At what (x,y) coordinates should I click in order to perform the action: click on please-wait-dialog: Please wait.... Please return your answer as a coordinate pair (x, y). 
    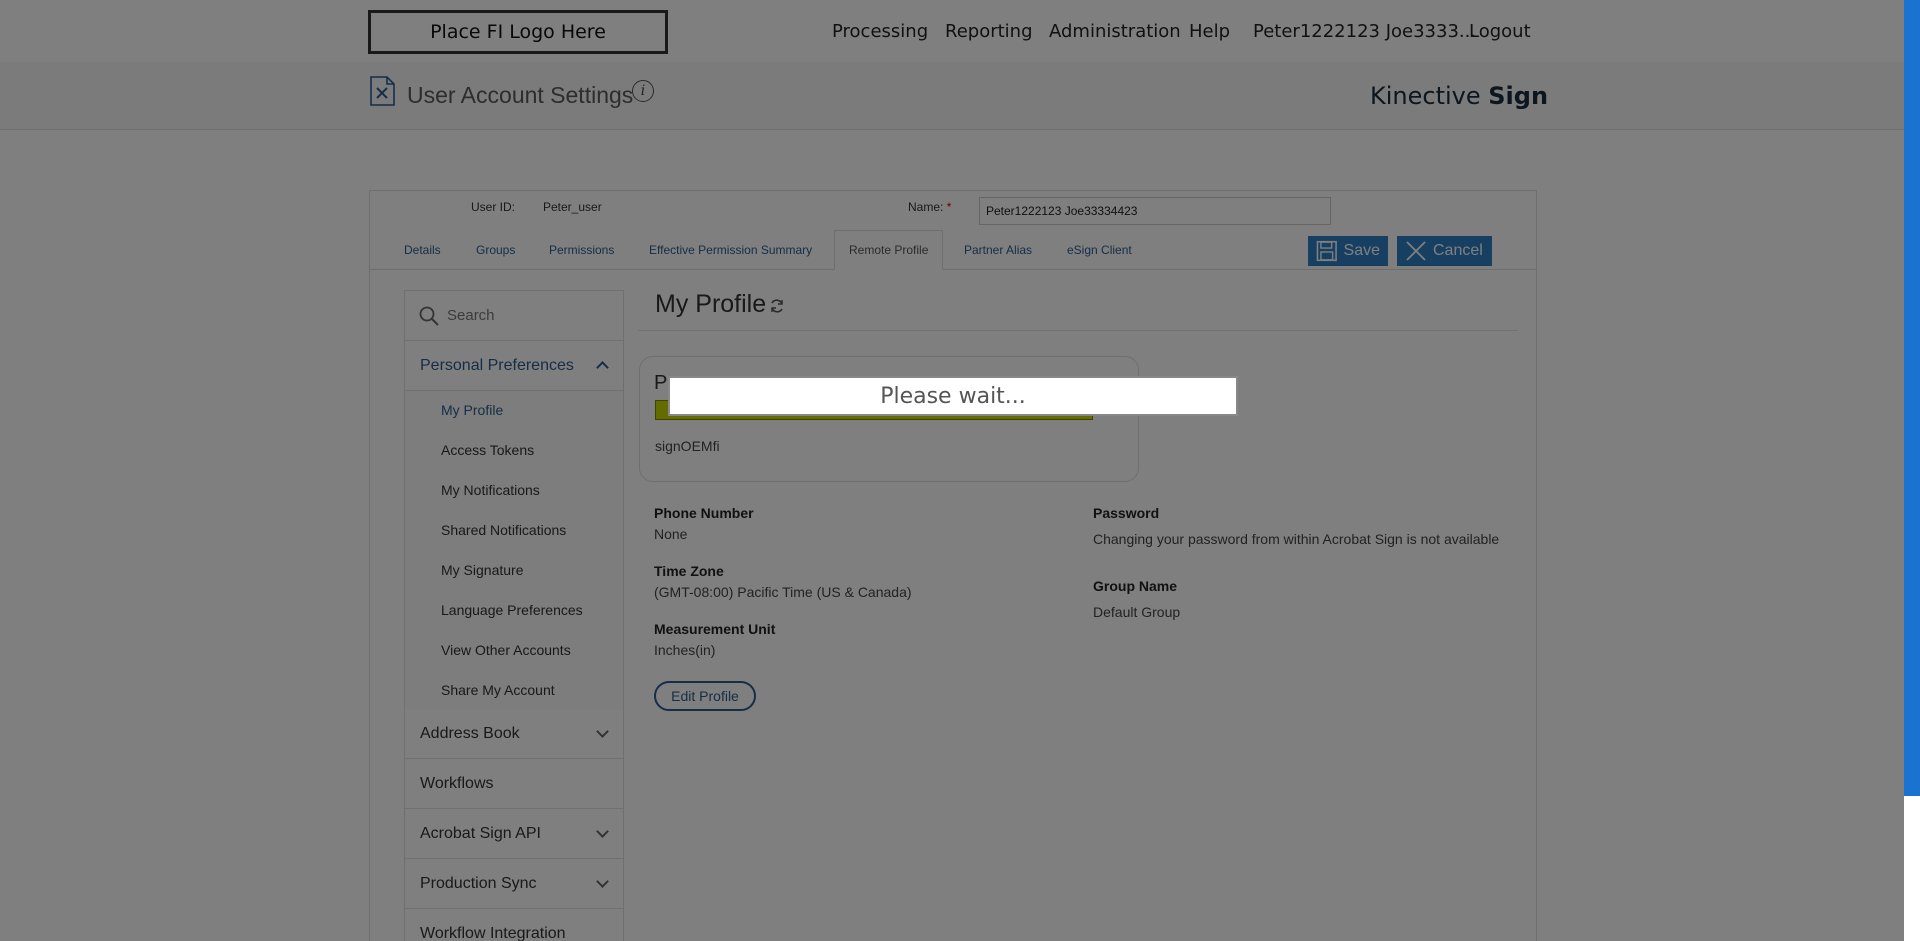
    Looking at the image, I should click on (953, 396).